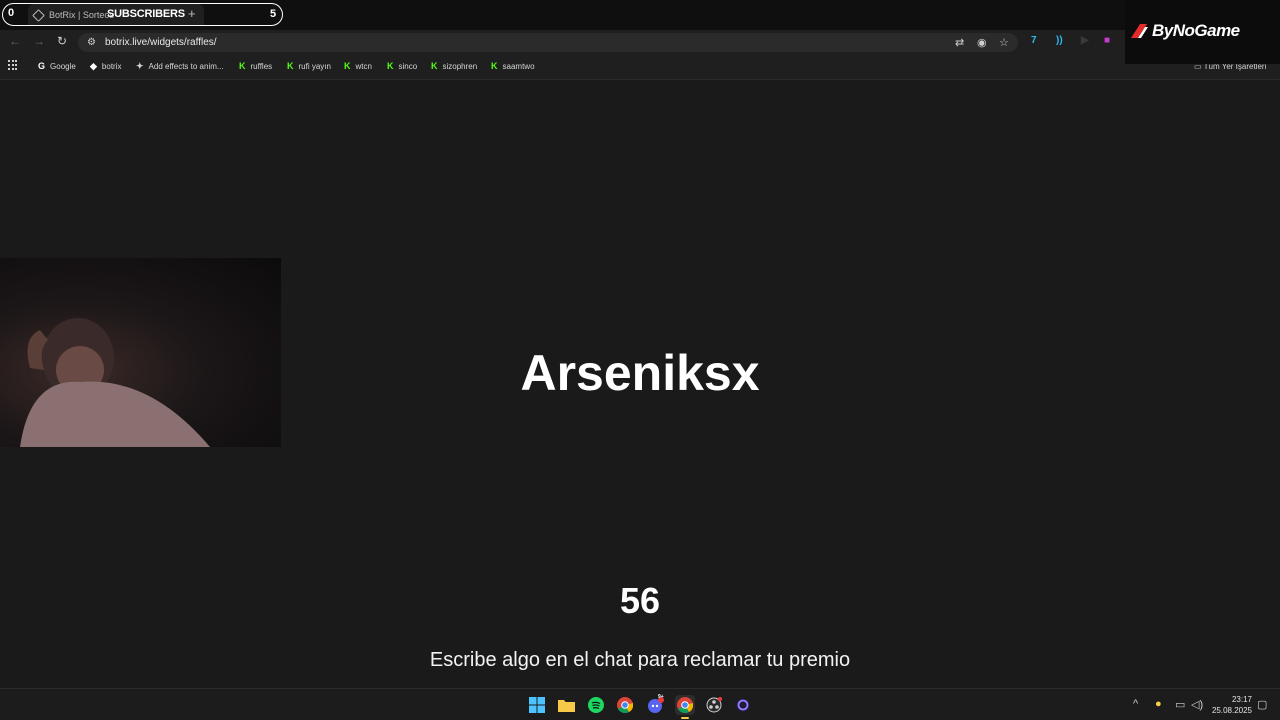 Image resolution: width=1280 pixels, height=720 pixels. I want to click on active-app-indicator, so click(685, 718).